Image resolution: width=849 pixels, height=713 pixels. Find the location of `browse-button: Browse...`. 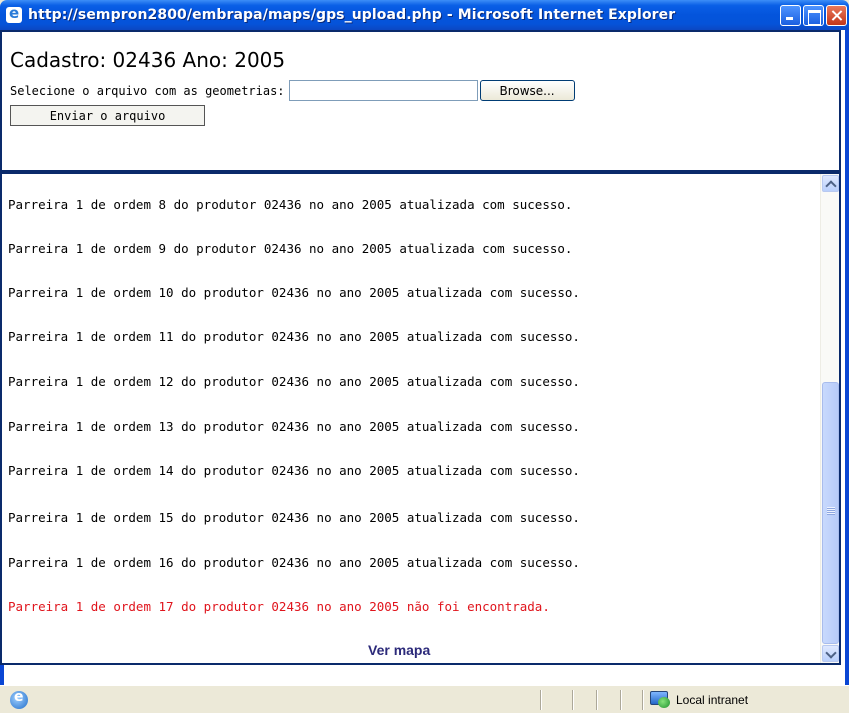

browse-button: Browse... is located at coordinates (527, 90).